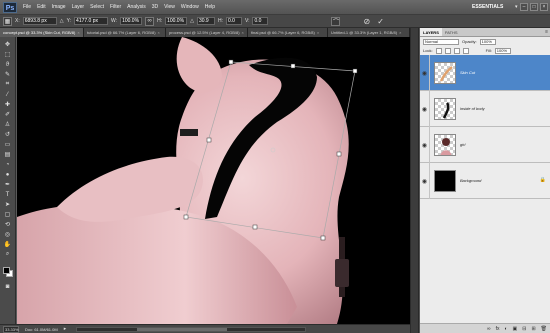 The width and height of the screenshot is (550, 333). I want to click on warp-icon: ⌒, so click(336, 21).